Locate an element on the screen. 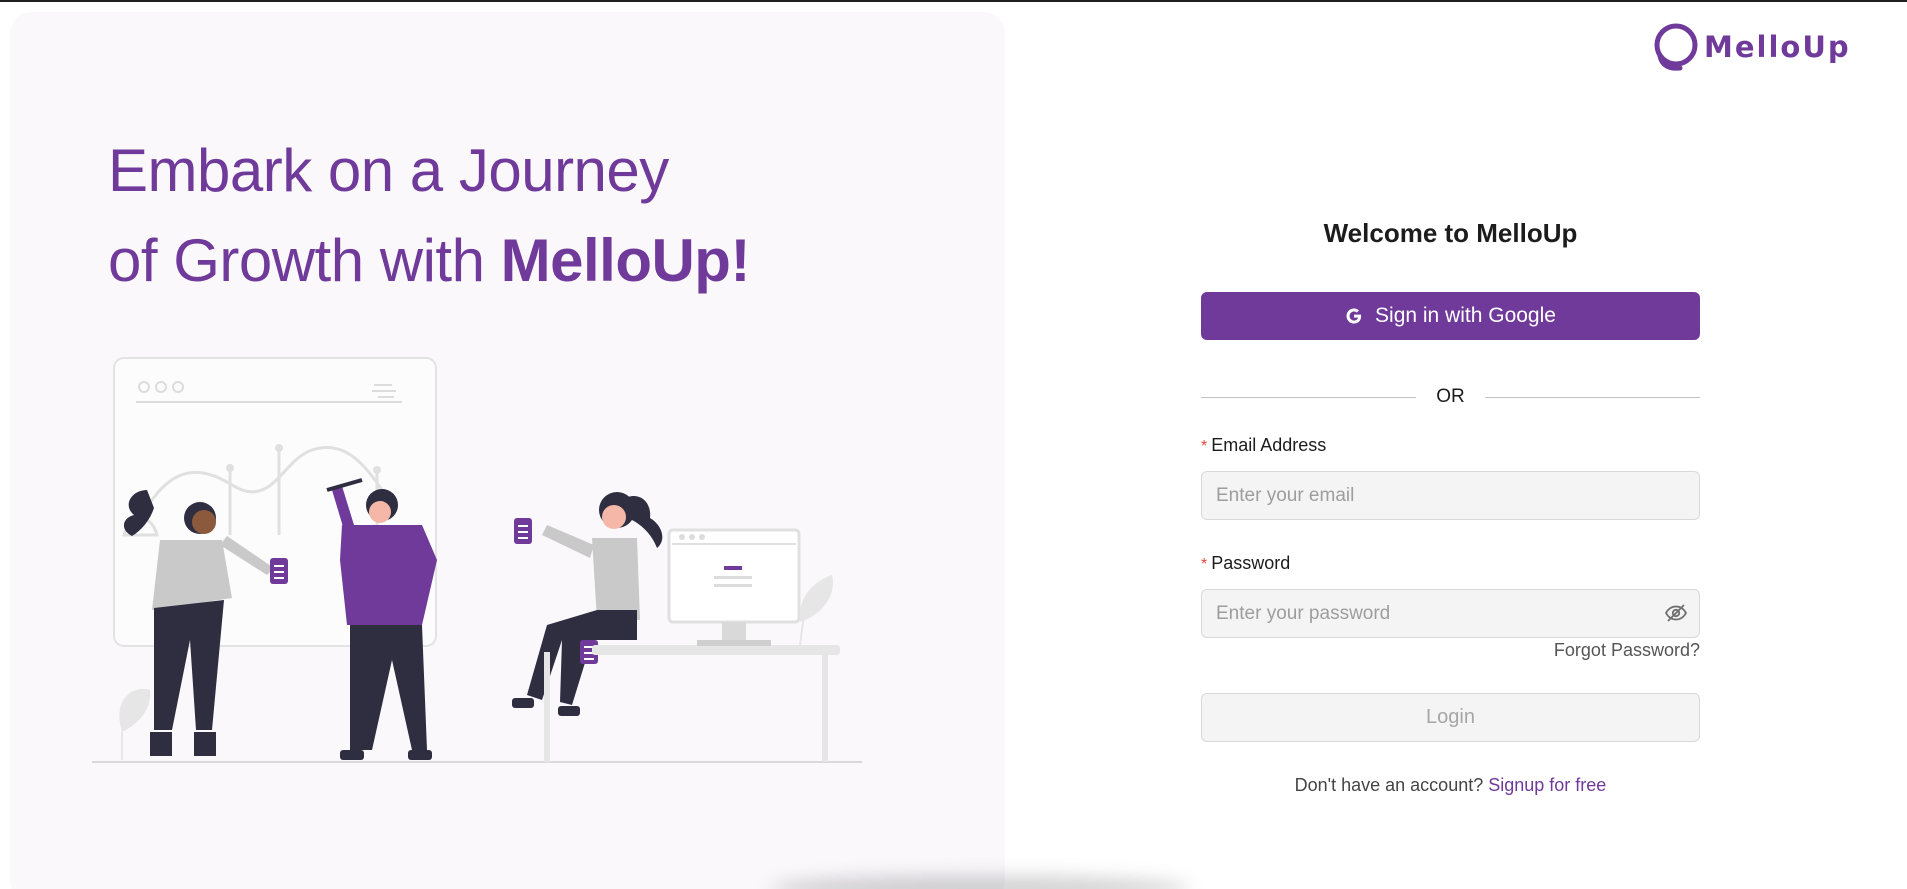  google-signin-label: Sign in with Google is located at coordinates (1465, 315).